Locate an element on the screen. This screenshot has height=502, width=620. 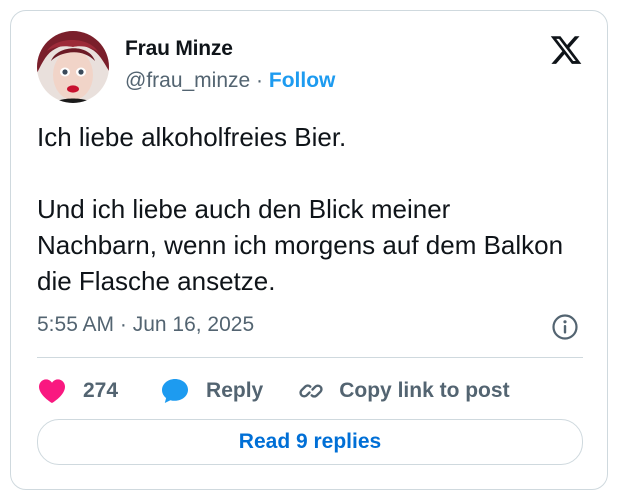
speech-bubble-icon is located at coordinates (175, 391).